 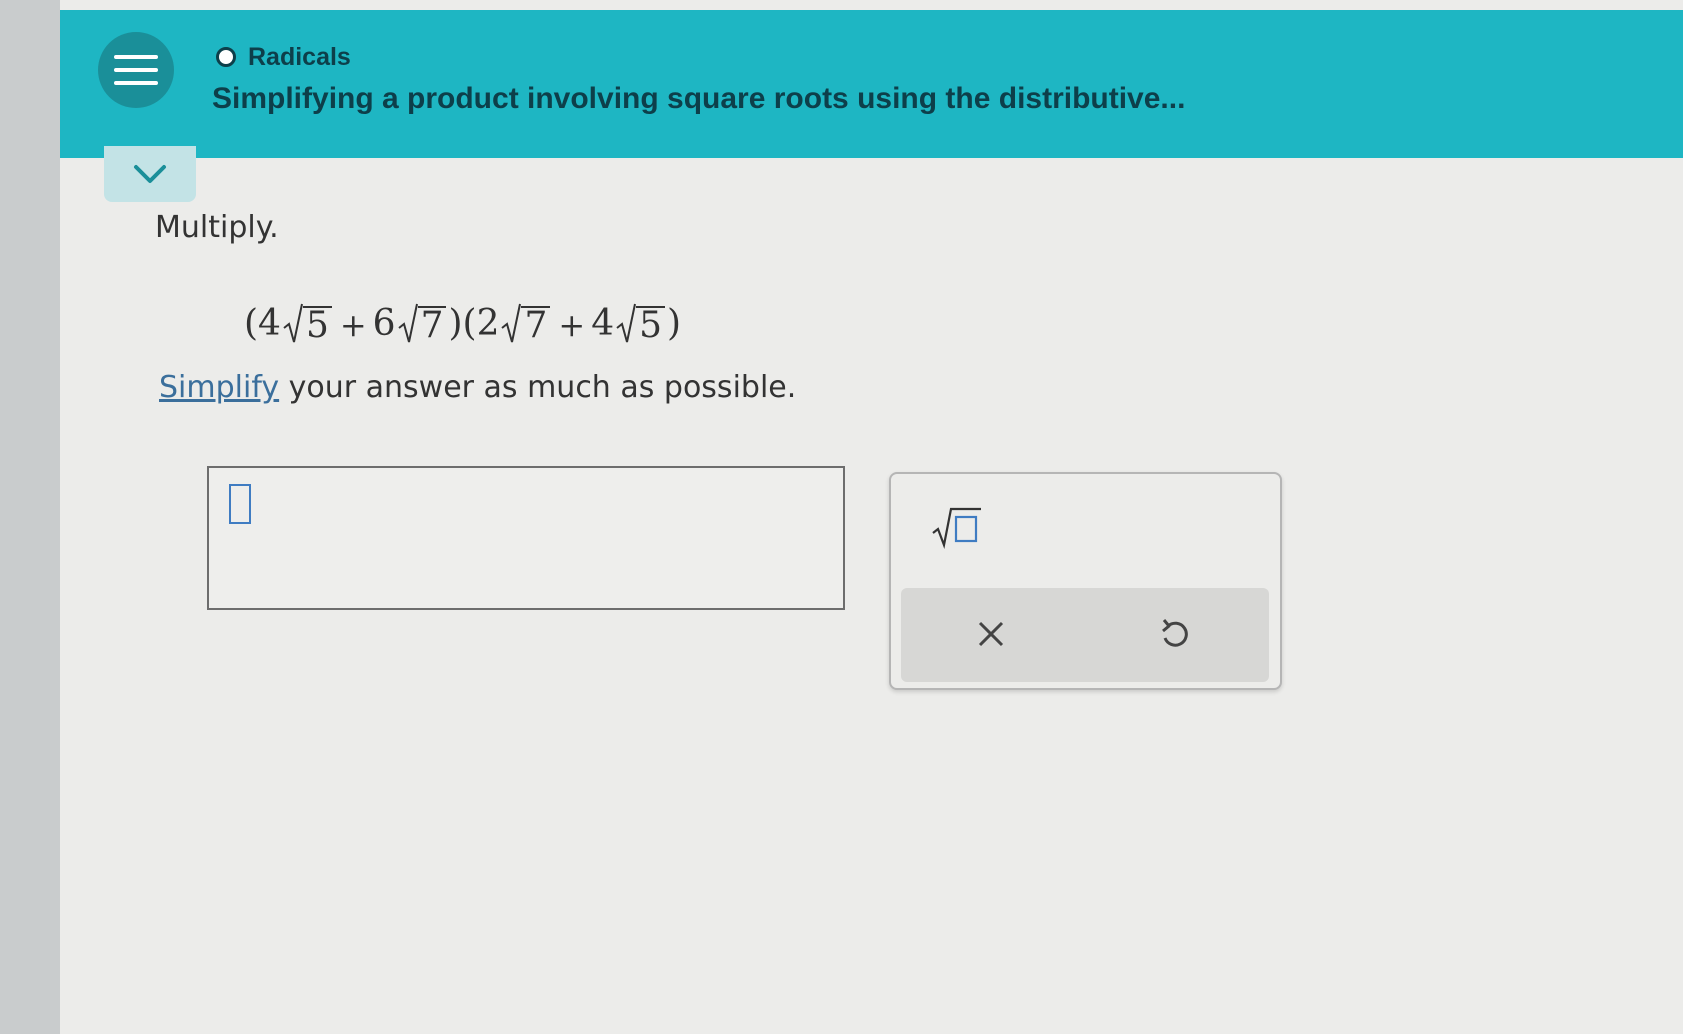 I want to click on simplify-link: Simplify, so click(x=219, y=387).